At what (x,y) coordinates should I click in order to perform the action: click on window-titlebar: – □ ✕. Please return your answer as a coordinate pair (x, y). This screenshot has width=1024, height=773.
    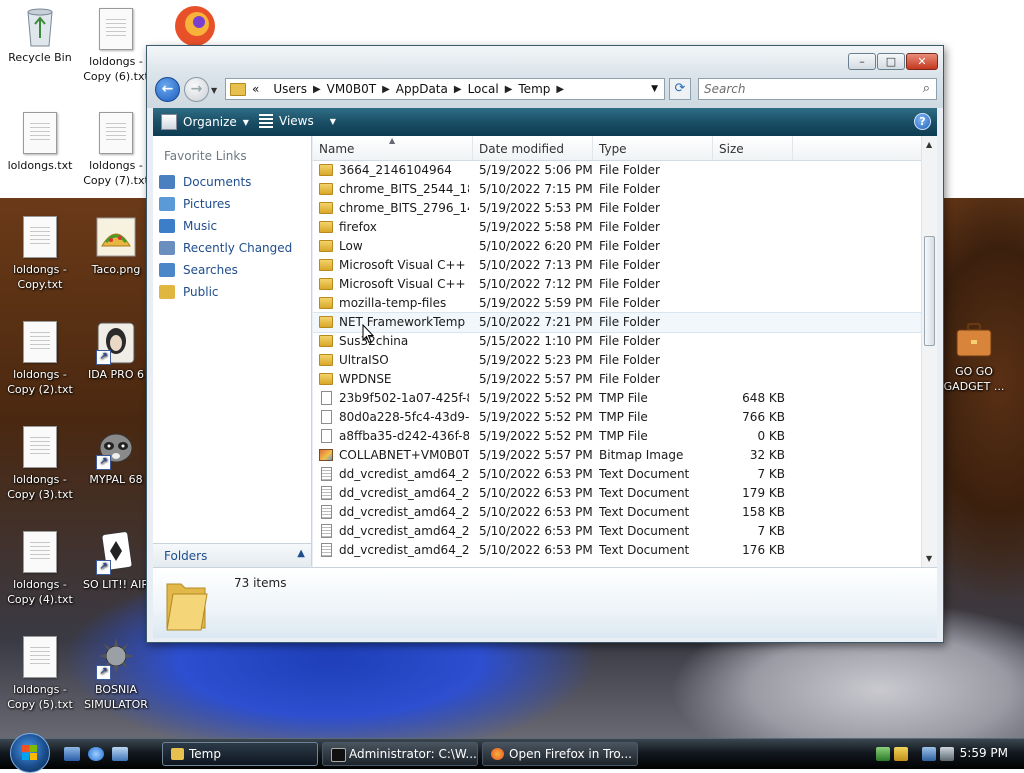
    Looking at the image, I should click on (545, 60).